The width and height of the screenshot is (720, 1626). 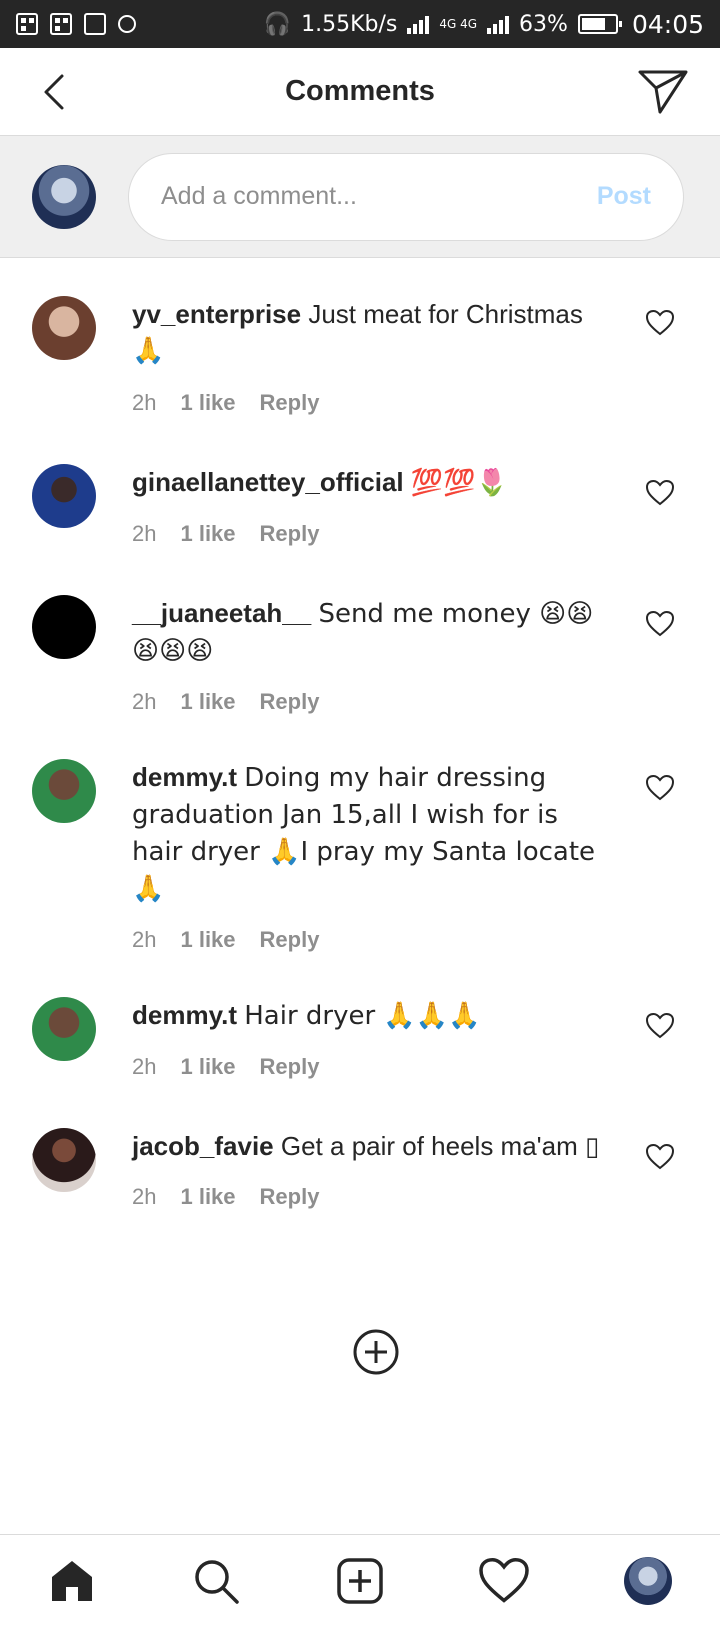 I want to click on comment-input-box: Post, so click(x=406, y=196).